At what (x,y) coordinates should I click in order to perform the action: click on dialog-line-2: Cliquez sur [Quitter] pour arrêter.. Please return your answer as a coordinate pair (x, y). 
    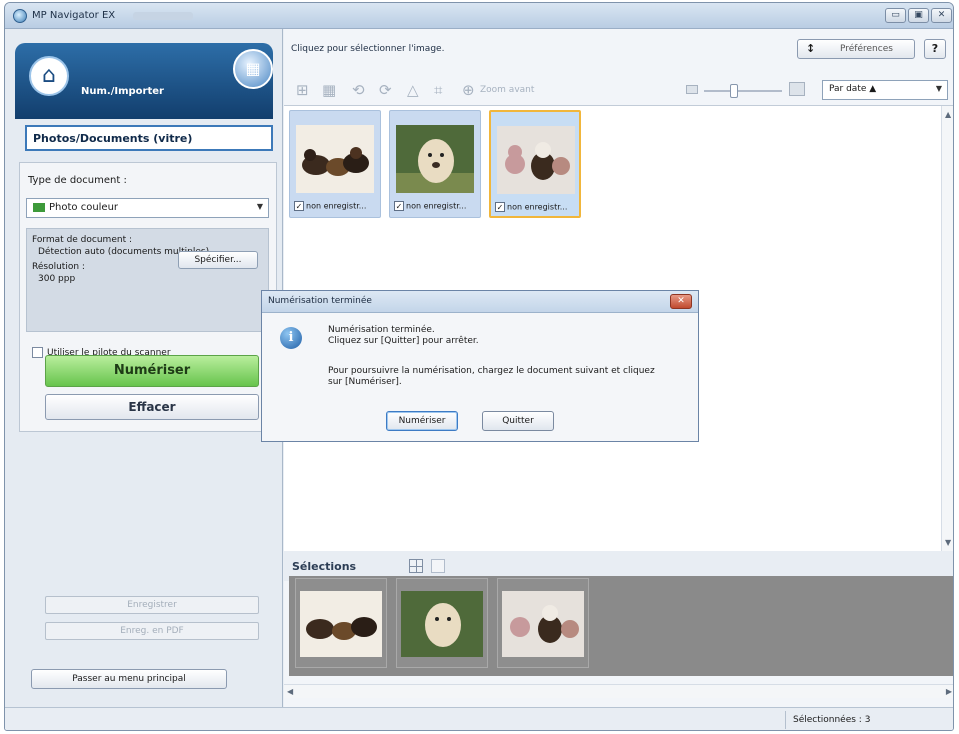
    Looking at the image, I should click on (403, 341).